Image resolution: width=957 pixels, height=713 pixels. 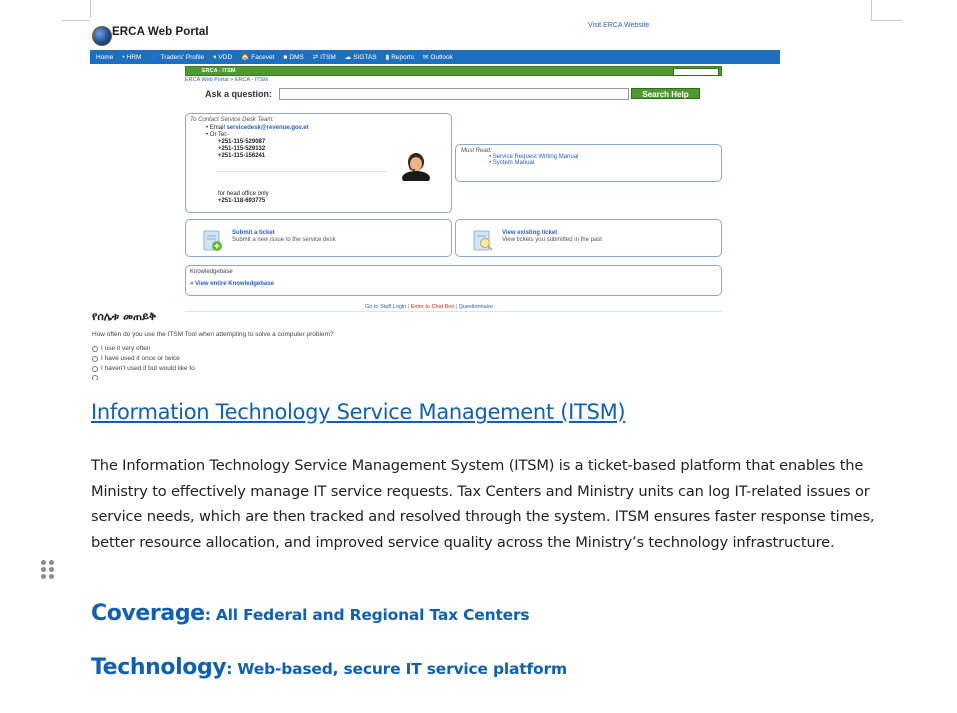 What do you see at coordinates (441, 57) in the screenshot?
I see `nav-item-label: Outlook` at bounding box center [441, 57].